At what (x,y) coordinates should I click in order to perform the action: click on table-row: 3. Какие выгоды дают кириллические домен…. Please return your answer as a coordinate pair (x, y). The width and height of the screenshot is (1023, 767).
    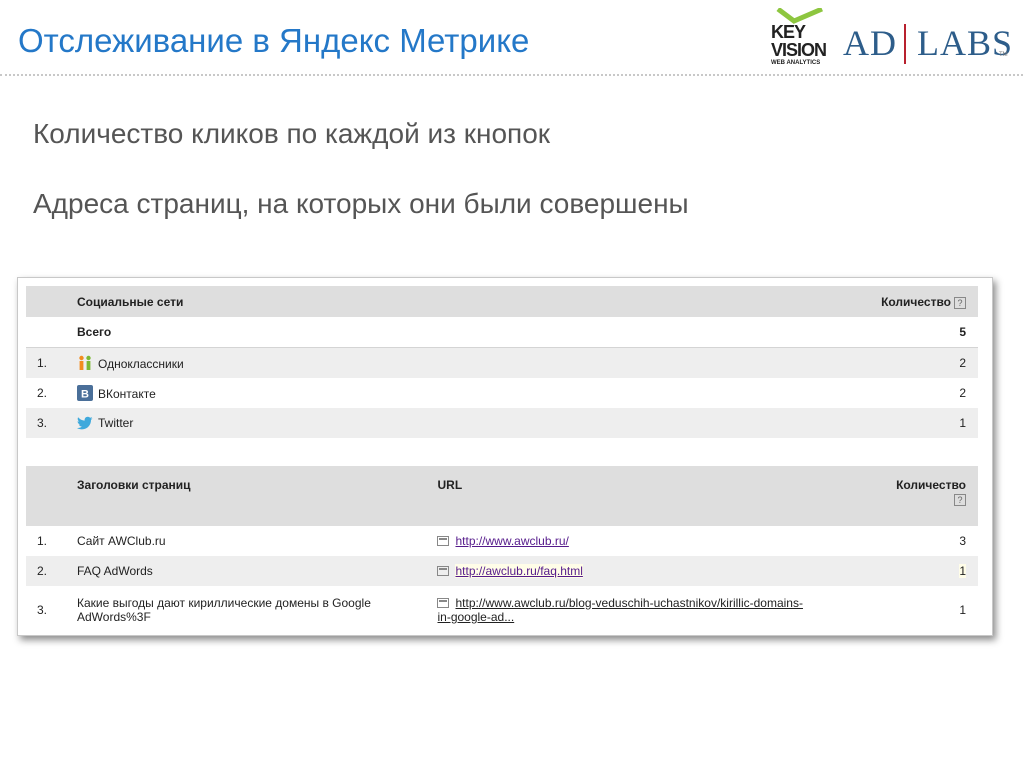
    Looking at the image, I should click on (502, 609).